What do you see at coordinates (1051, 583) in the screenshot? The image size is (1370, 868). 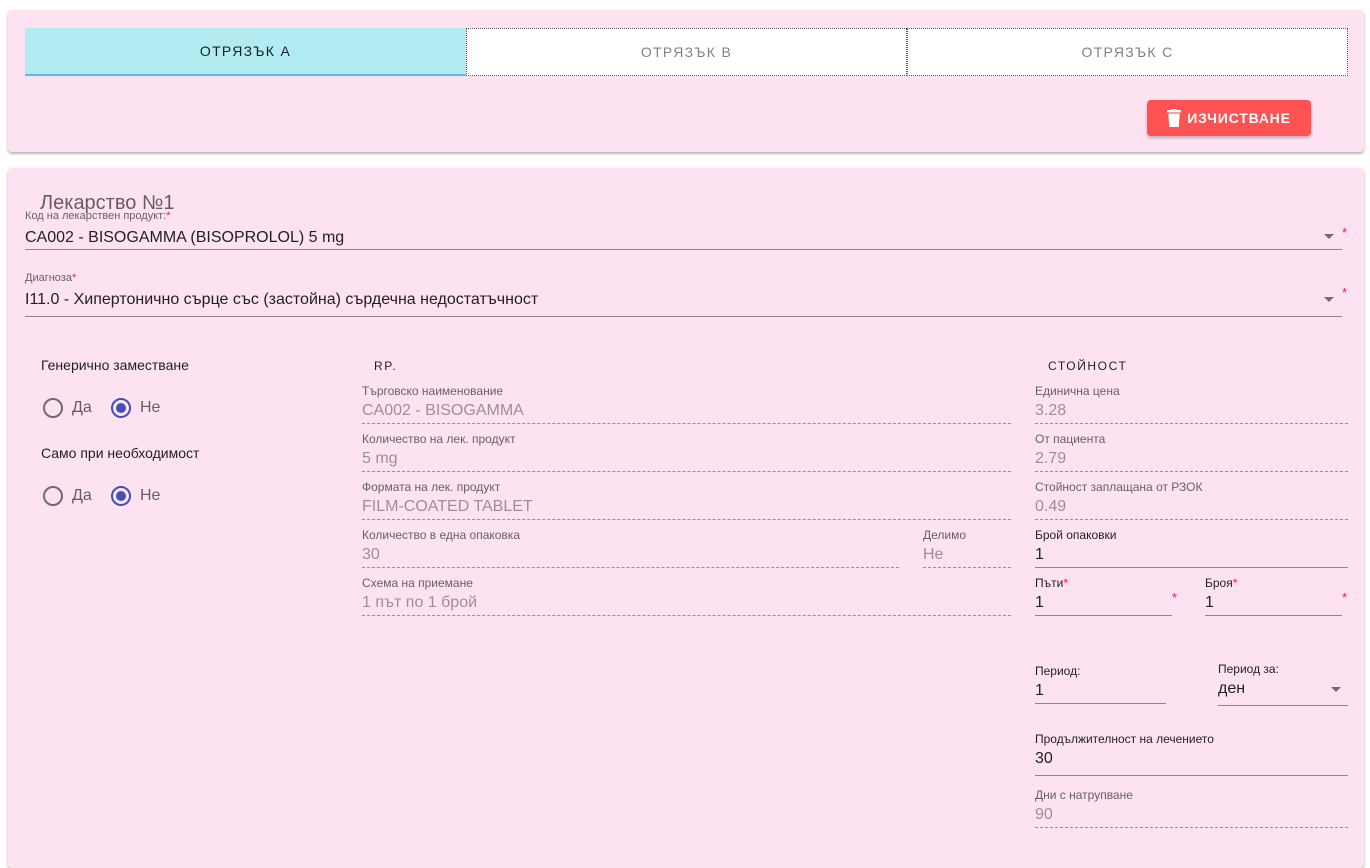 I see `times-label: Пъти*` at bounding box center [1051, 583].